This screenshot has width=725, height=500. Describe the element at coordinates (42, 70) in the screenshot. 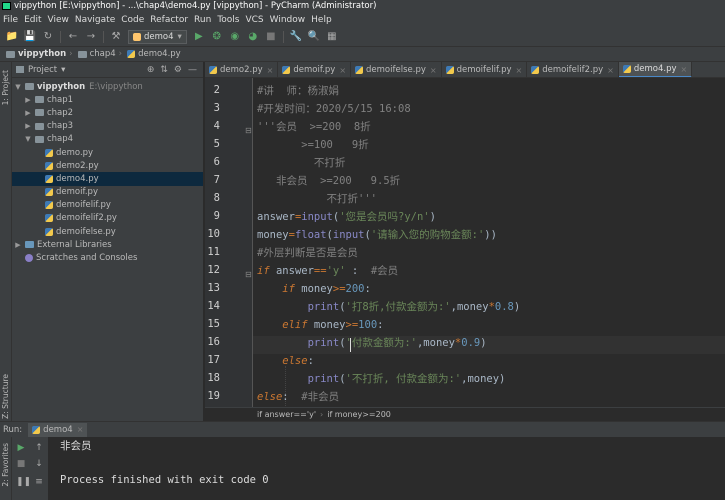

I see `project-panel-title: Project` at that location.